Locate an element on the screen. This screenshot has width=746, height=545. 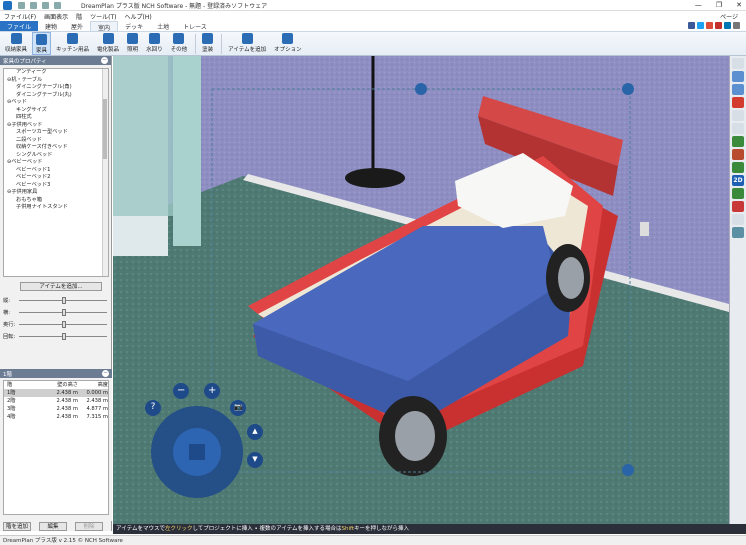
menu-help: ヘルプ(H) is located at coordinates (138, 16).